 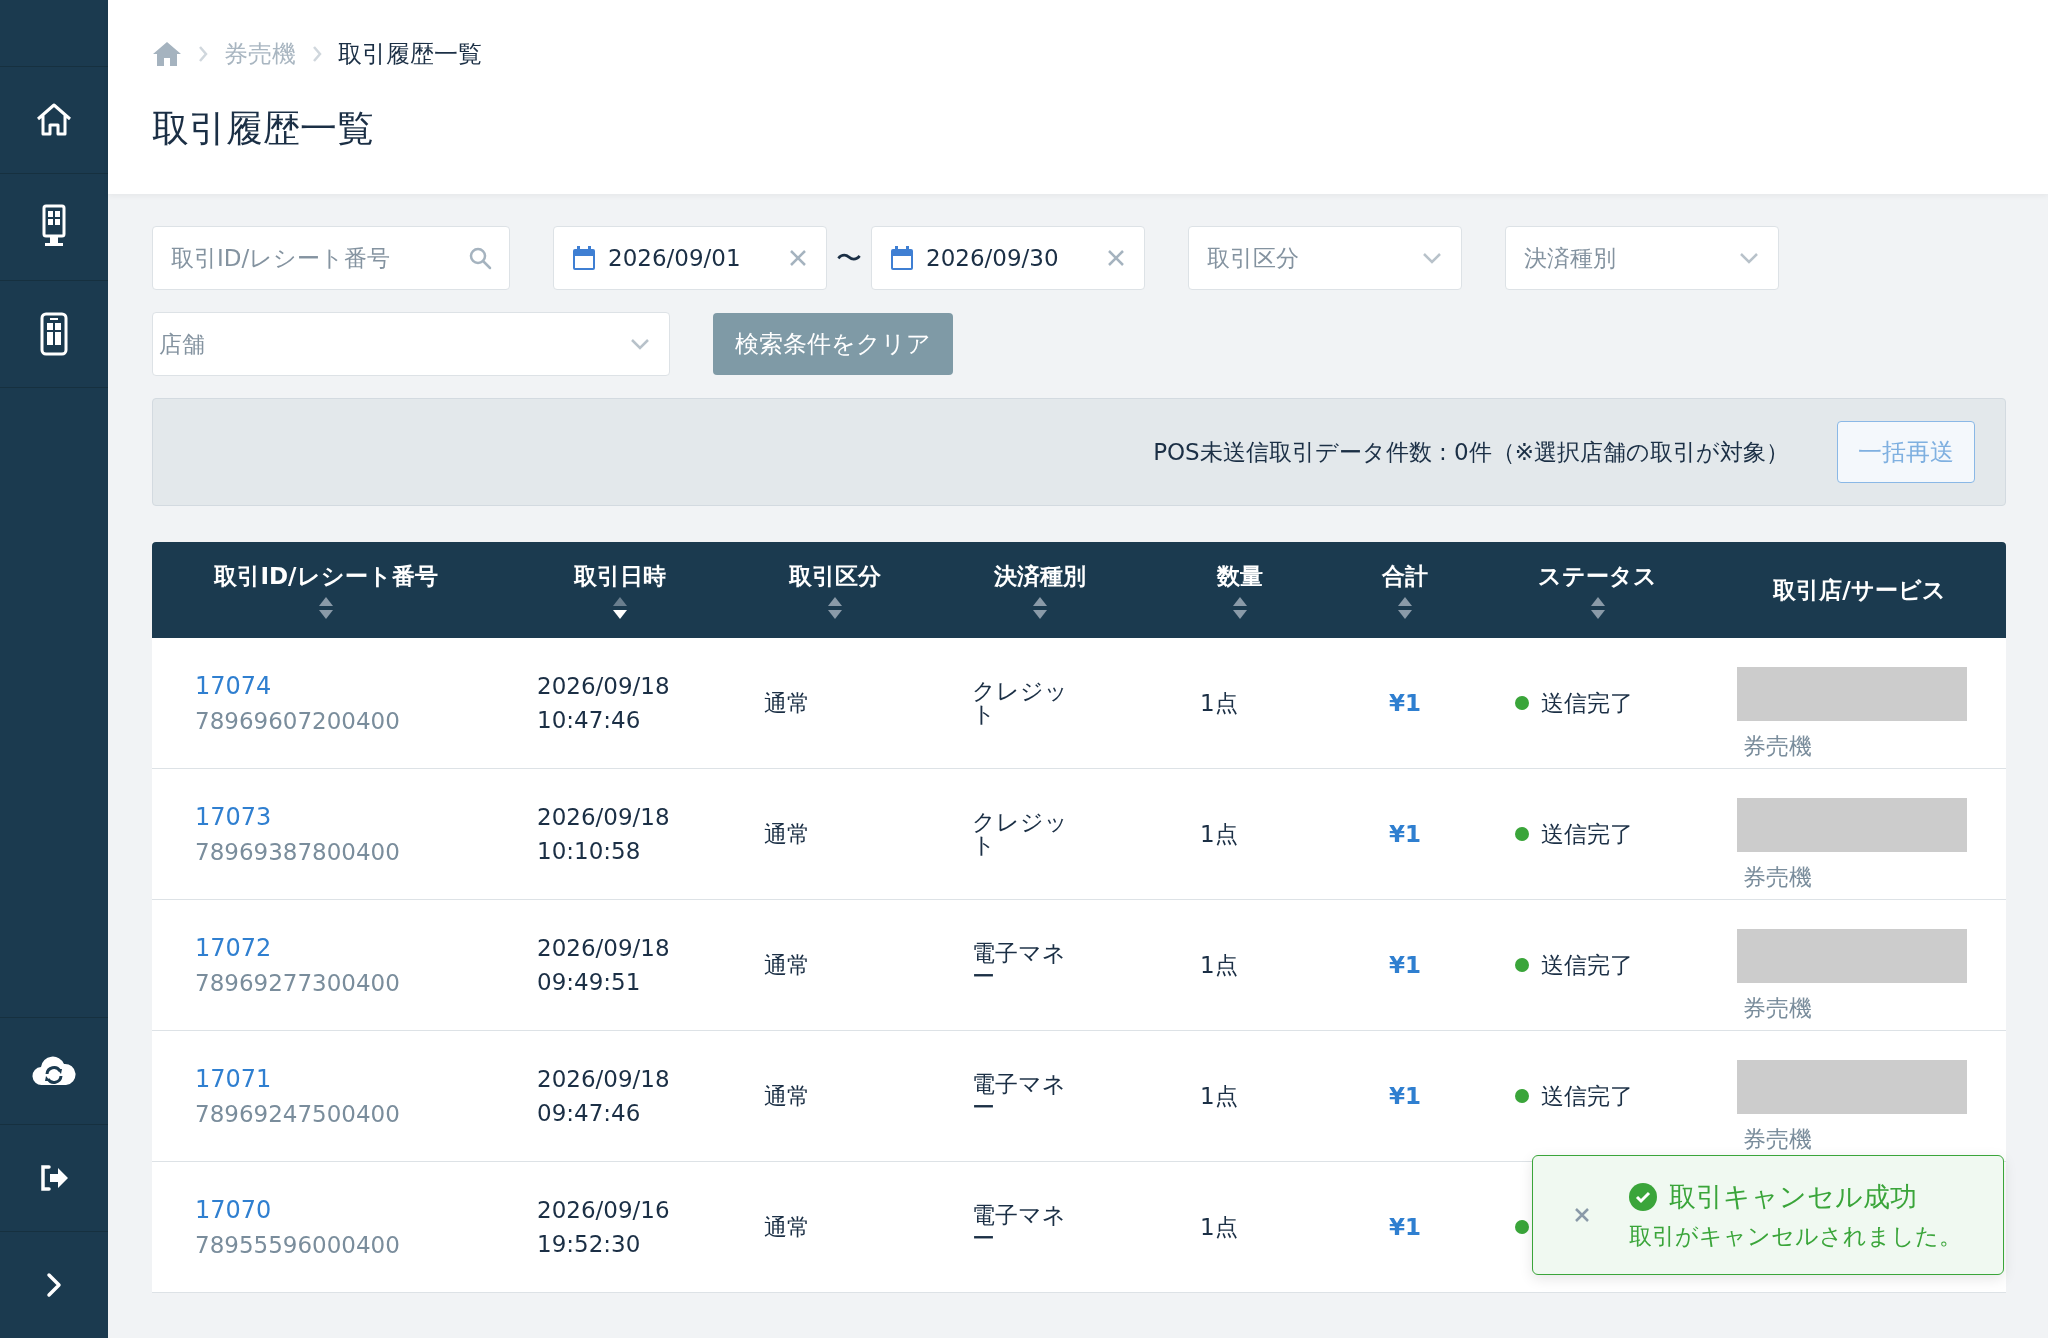 What do you see at coordinates (1859, 590) in the screenshot?
I see `column-header: 取引店/サービス` at bounding box center [1859, 590].